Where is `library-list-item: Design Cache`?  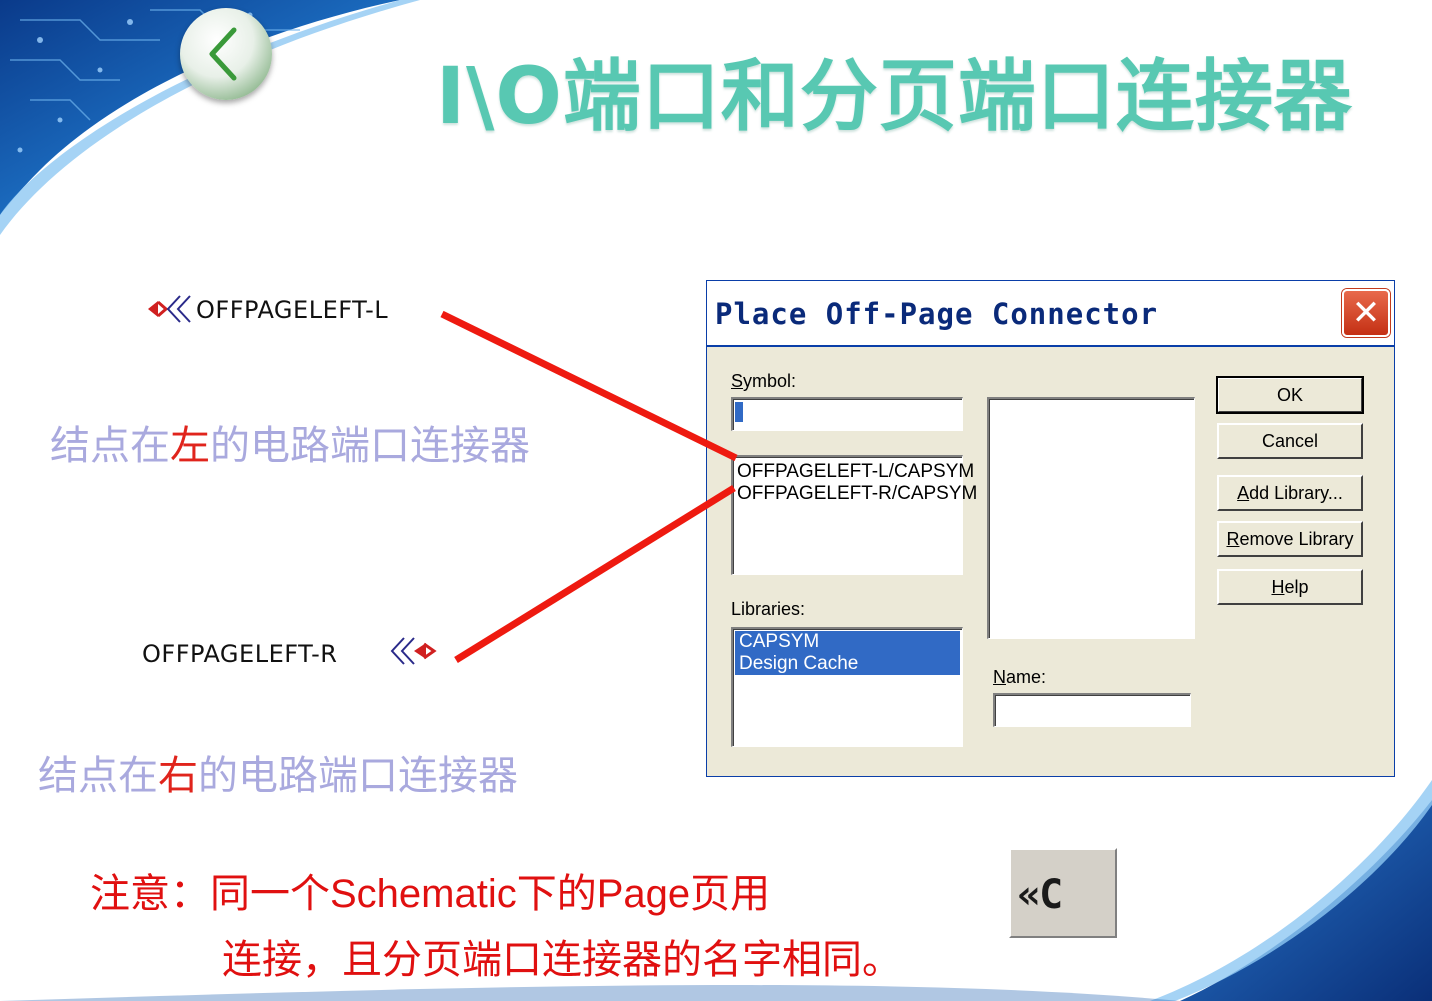 library-list-item: Design Cache is located at coordinates (847, 664).